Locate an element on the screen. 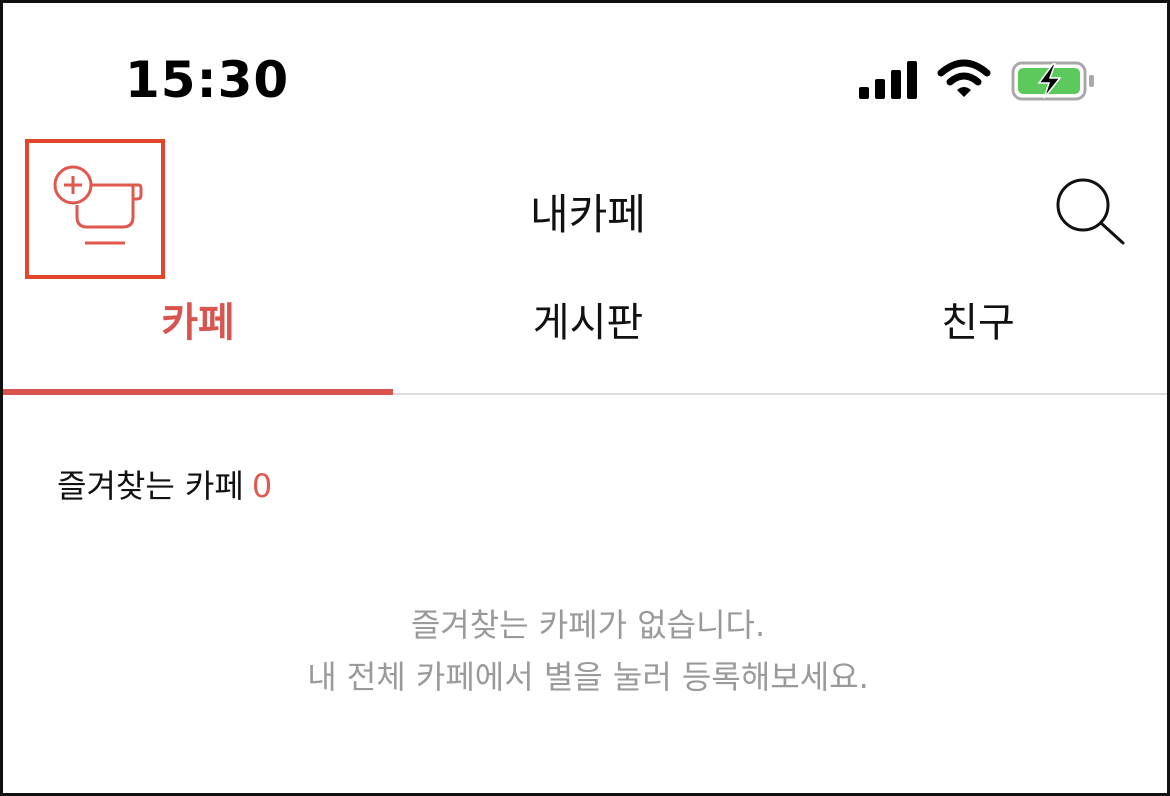 This screenshot has height=796, width=1170. wifi-icon is located at coordinates (964, 78).